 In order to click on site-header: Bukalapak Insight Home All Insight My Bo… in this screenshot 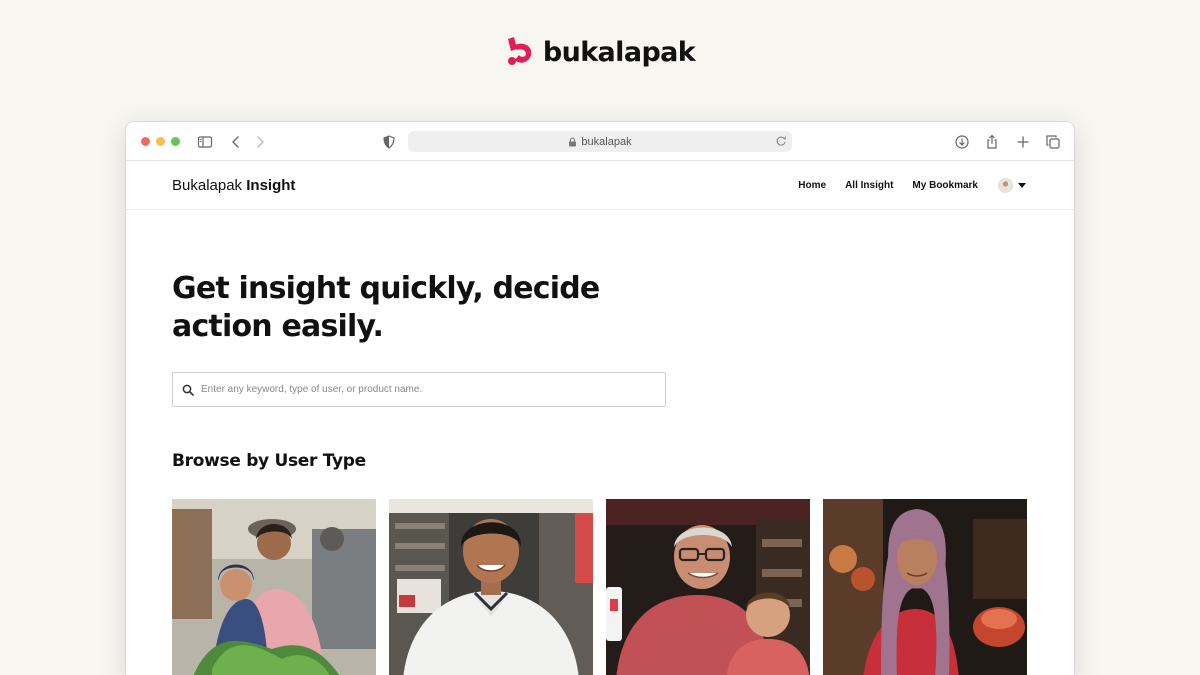, I will do `click(600, 185)`.